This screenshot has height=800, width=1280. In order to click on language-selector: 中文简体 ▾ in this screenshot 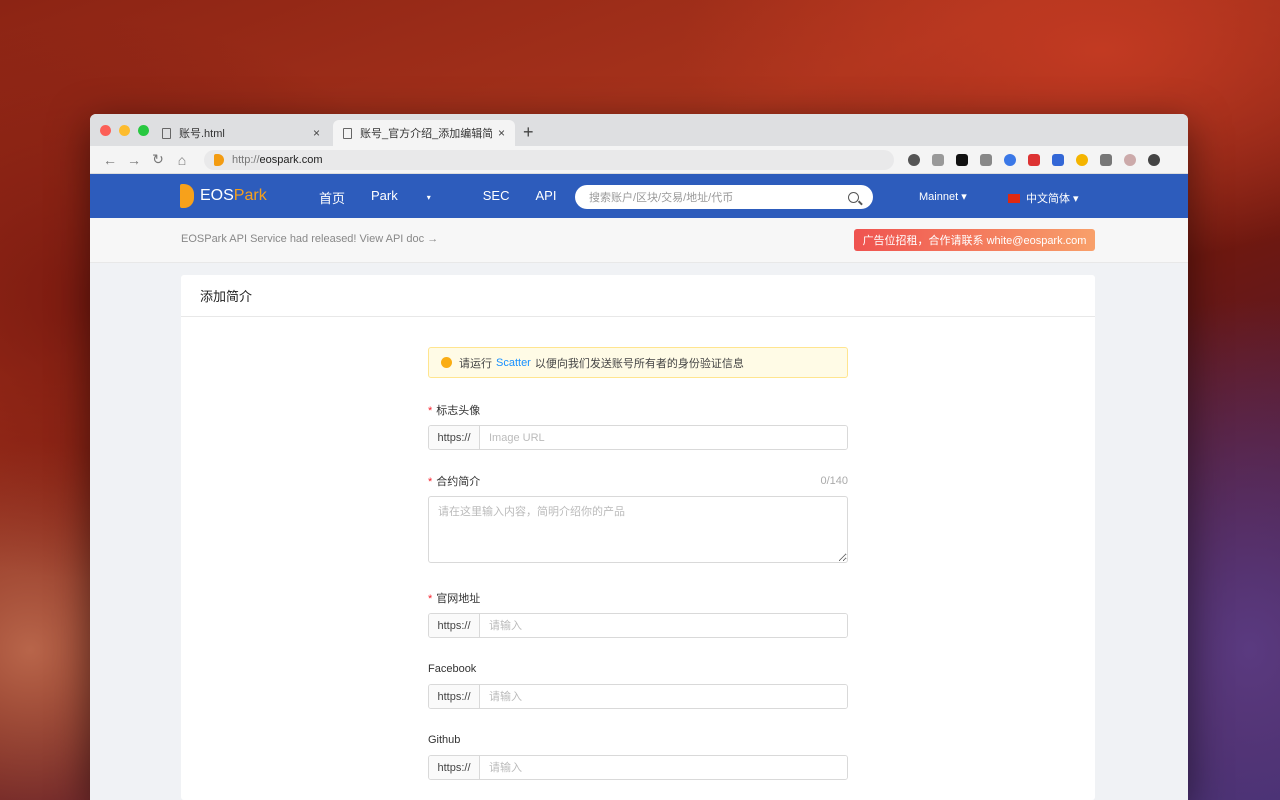, I will do `click(1043, 198)`.